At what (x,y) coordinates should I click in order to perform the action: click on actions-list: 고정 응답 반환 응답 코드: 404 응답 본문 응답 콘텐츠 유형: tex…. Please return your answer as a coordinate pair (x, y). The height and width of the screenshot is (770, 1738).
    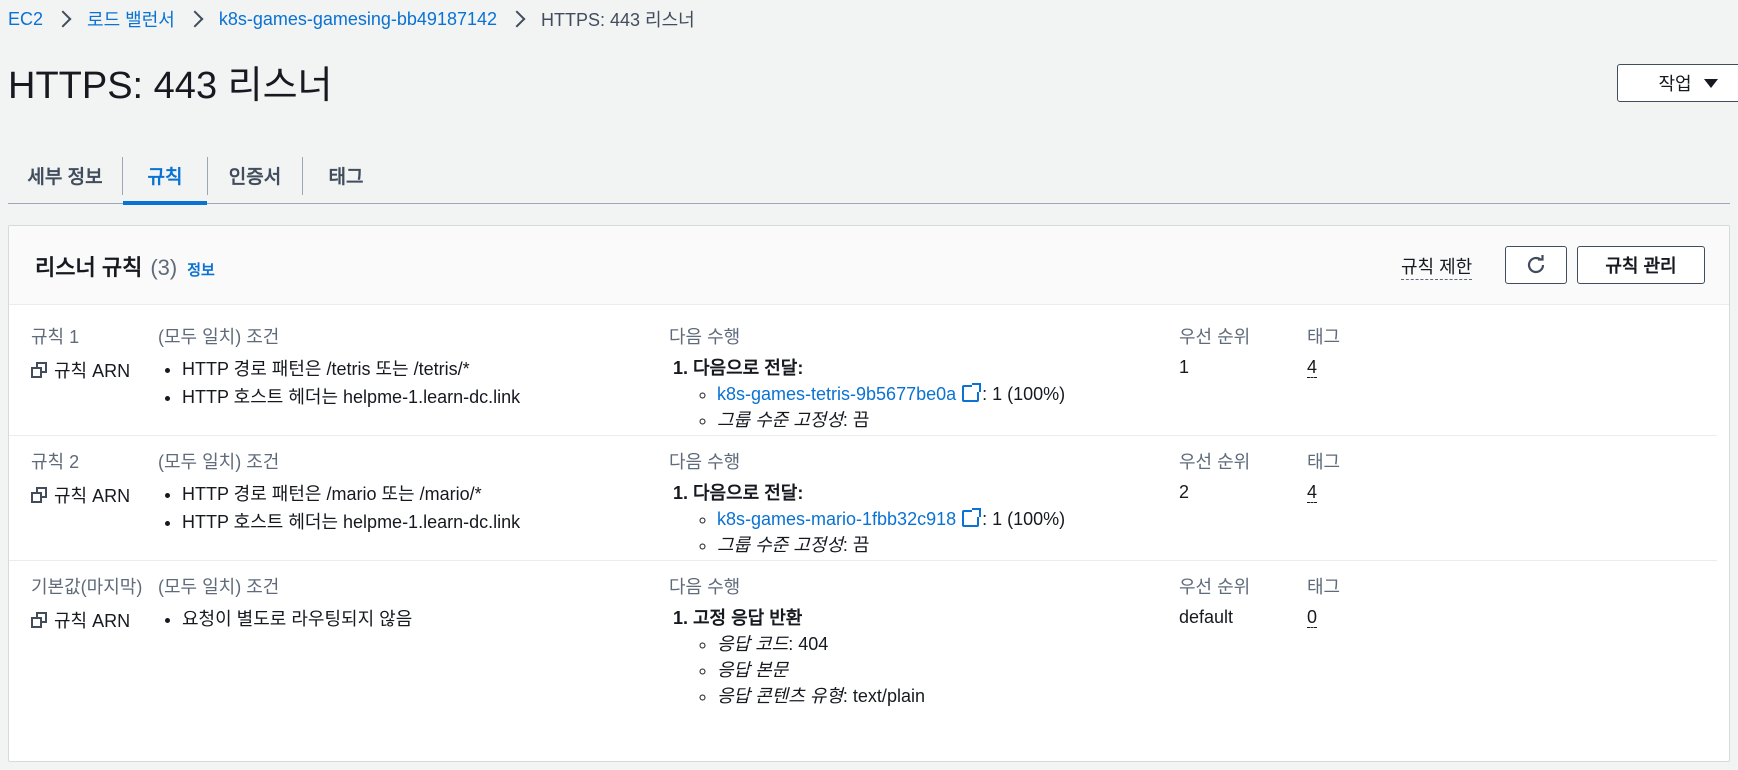
    Looking at the image, I should click on (797, 657).